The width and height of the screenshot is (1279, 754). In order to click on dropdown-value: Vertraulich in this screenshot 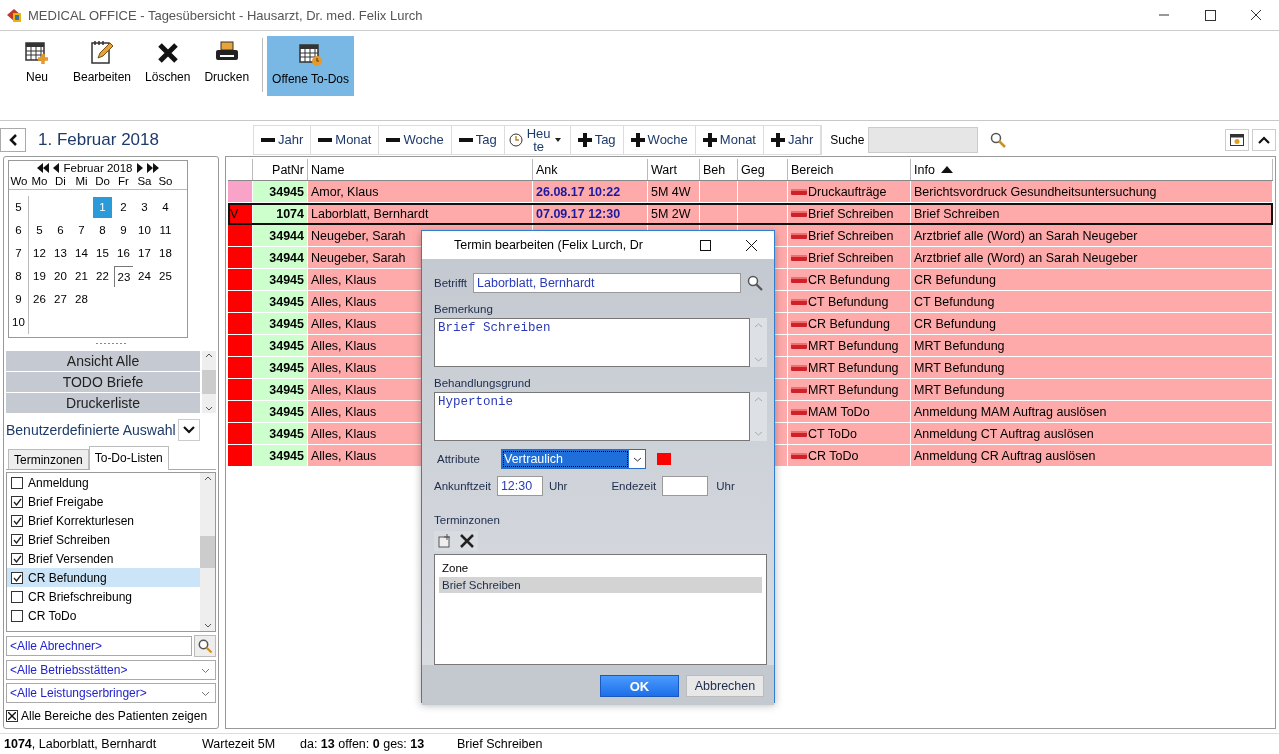, I will do `click(565, 459)`.